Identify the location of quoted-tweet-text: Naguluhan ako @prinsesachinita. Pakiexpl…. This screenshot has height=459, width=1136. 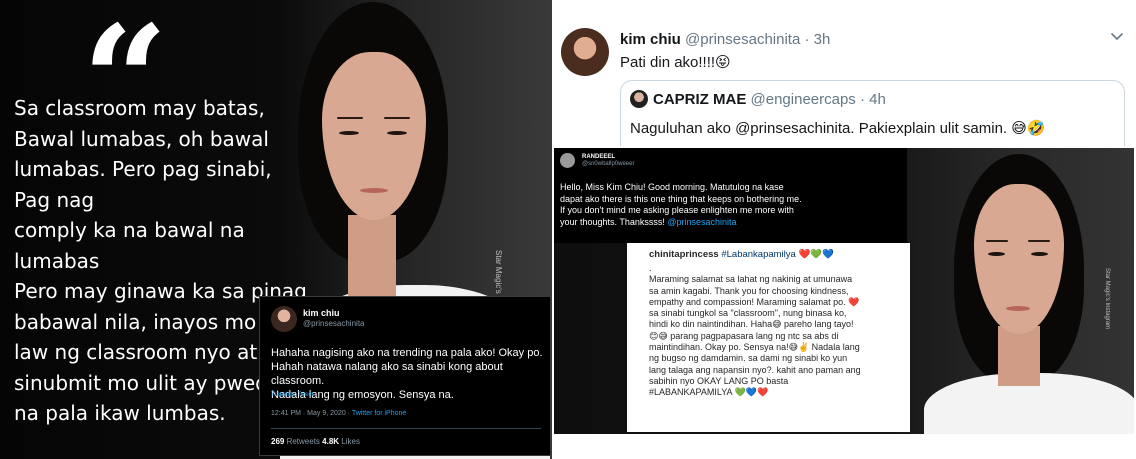
(838, 128).